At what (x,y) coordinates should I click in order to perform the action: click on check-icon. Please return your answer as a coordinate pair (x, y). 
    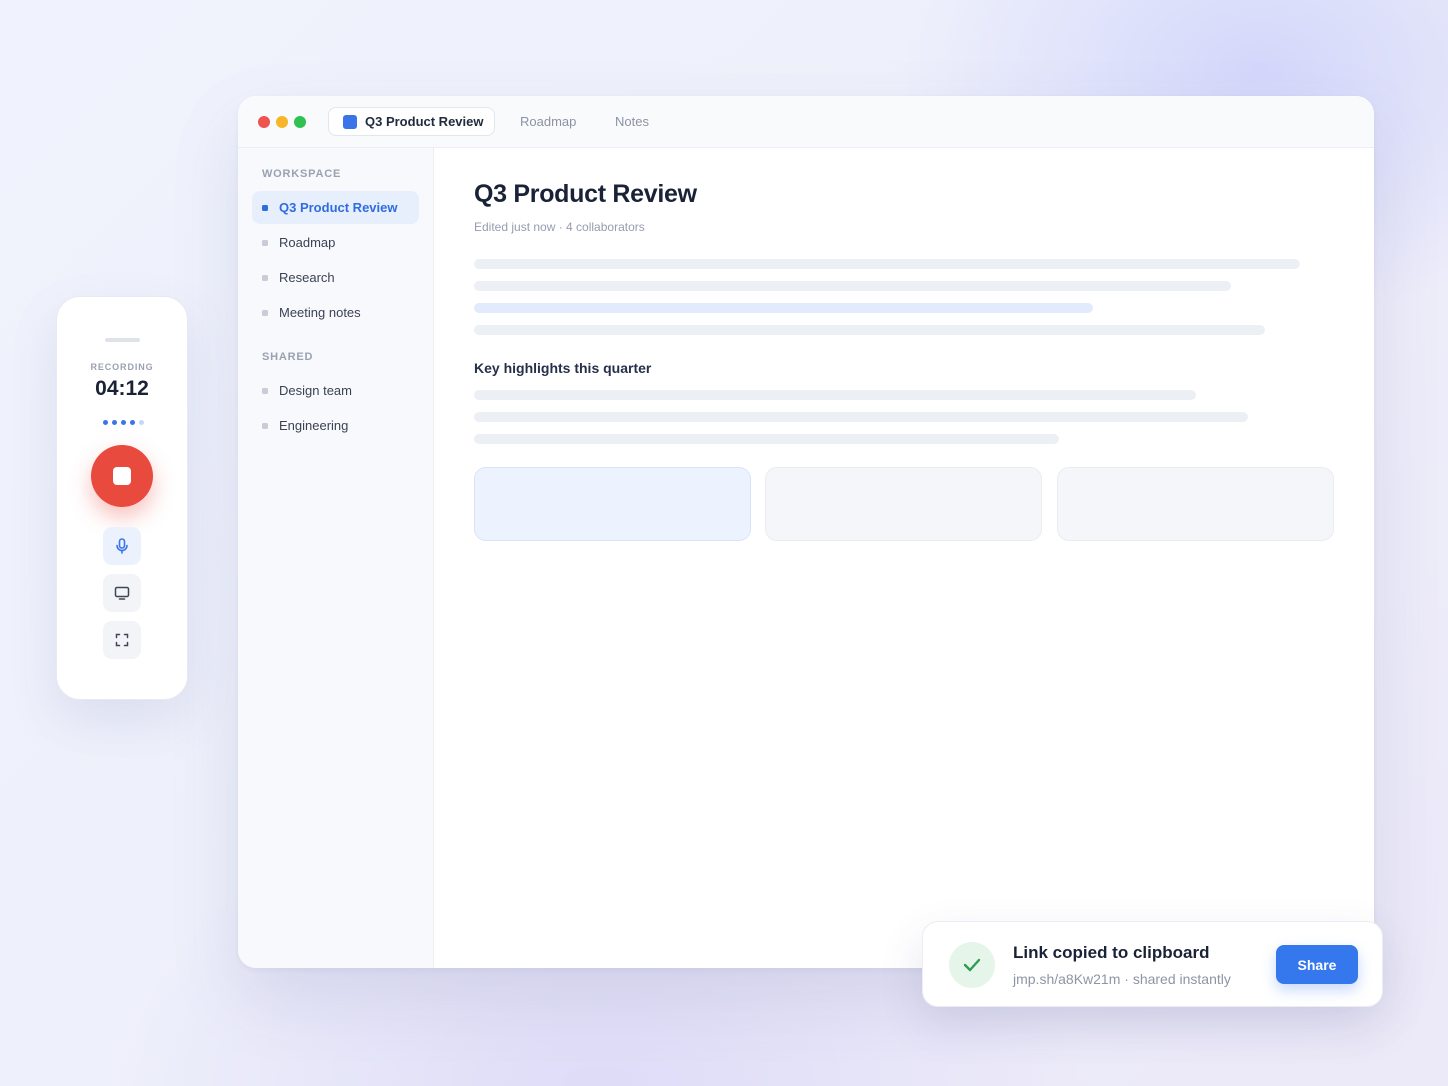
    Looking at the image, I should click on (972, 965).